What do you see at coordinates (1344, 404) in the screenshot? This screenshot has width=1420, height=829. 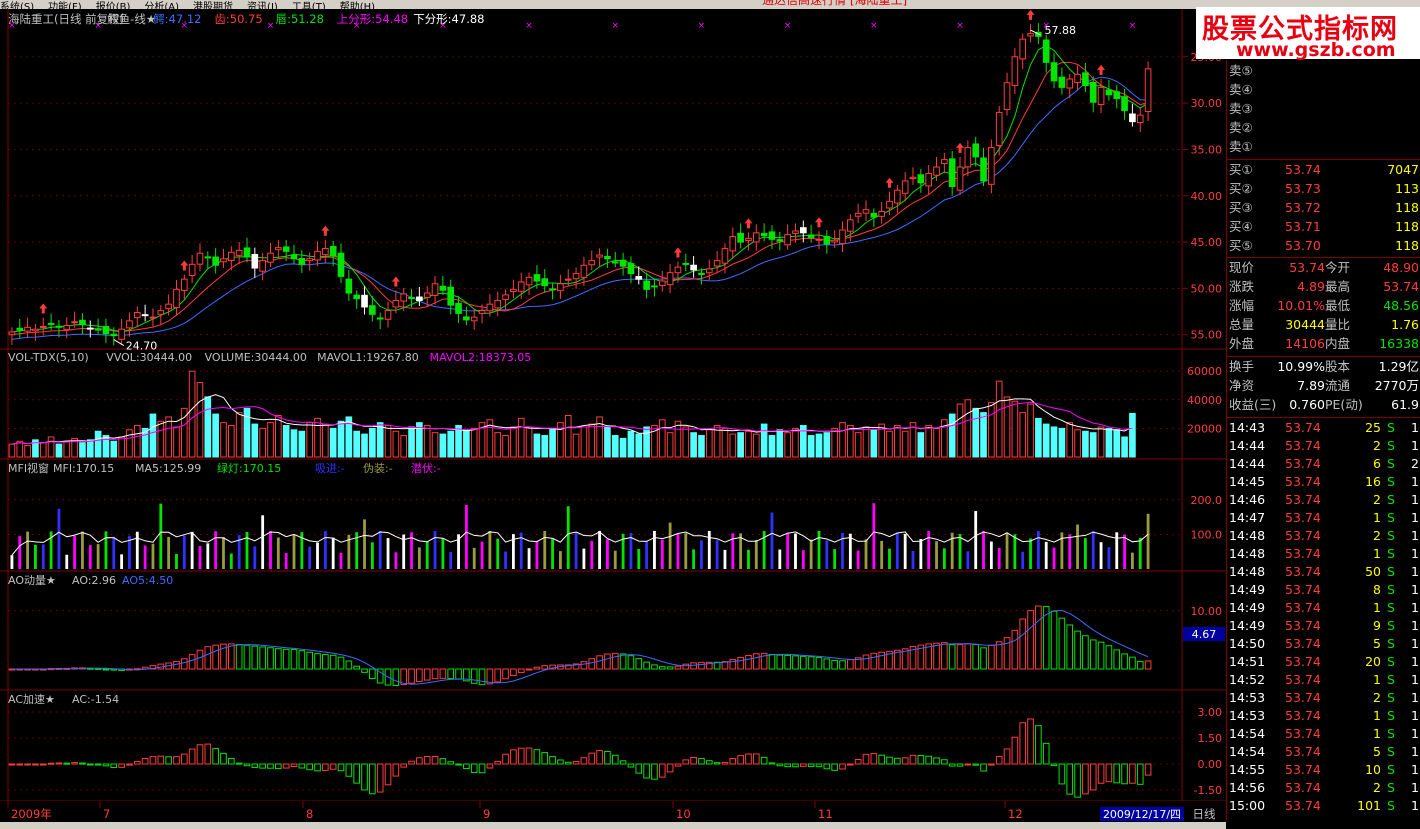 I see `fund-label: PE(动)` at bounding box center [1344, 404].